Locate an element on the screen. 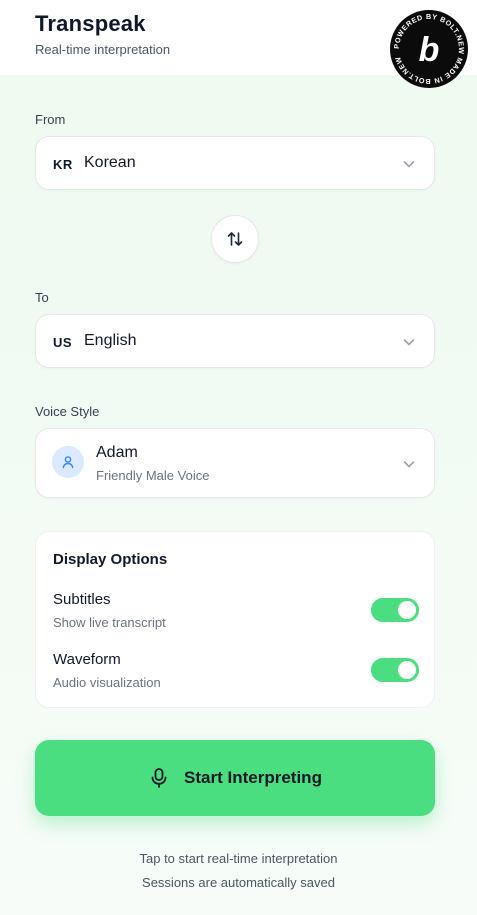  voice-description: Friendly Male Voice is located at coordinates (153, 475).